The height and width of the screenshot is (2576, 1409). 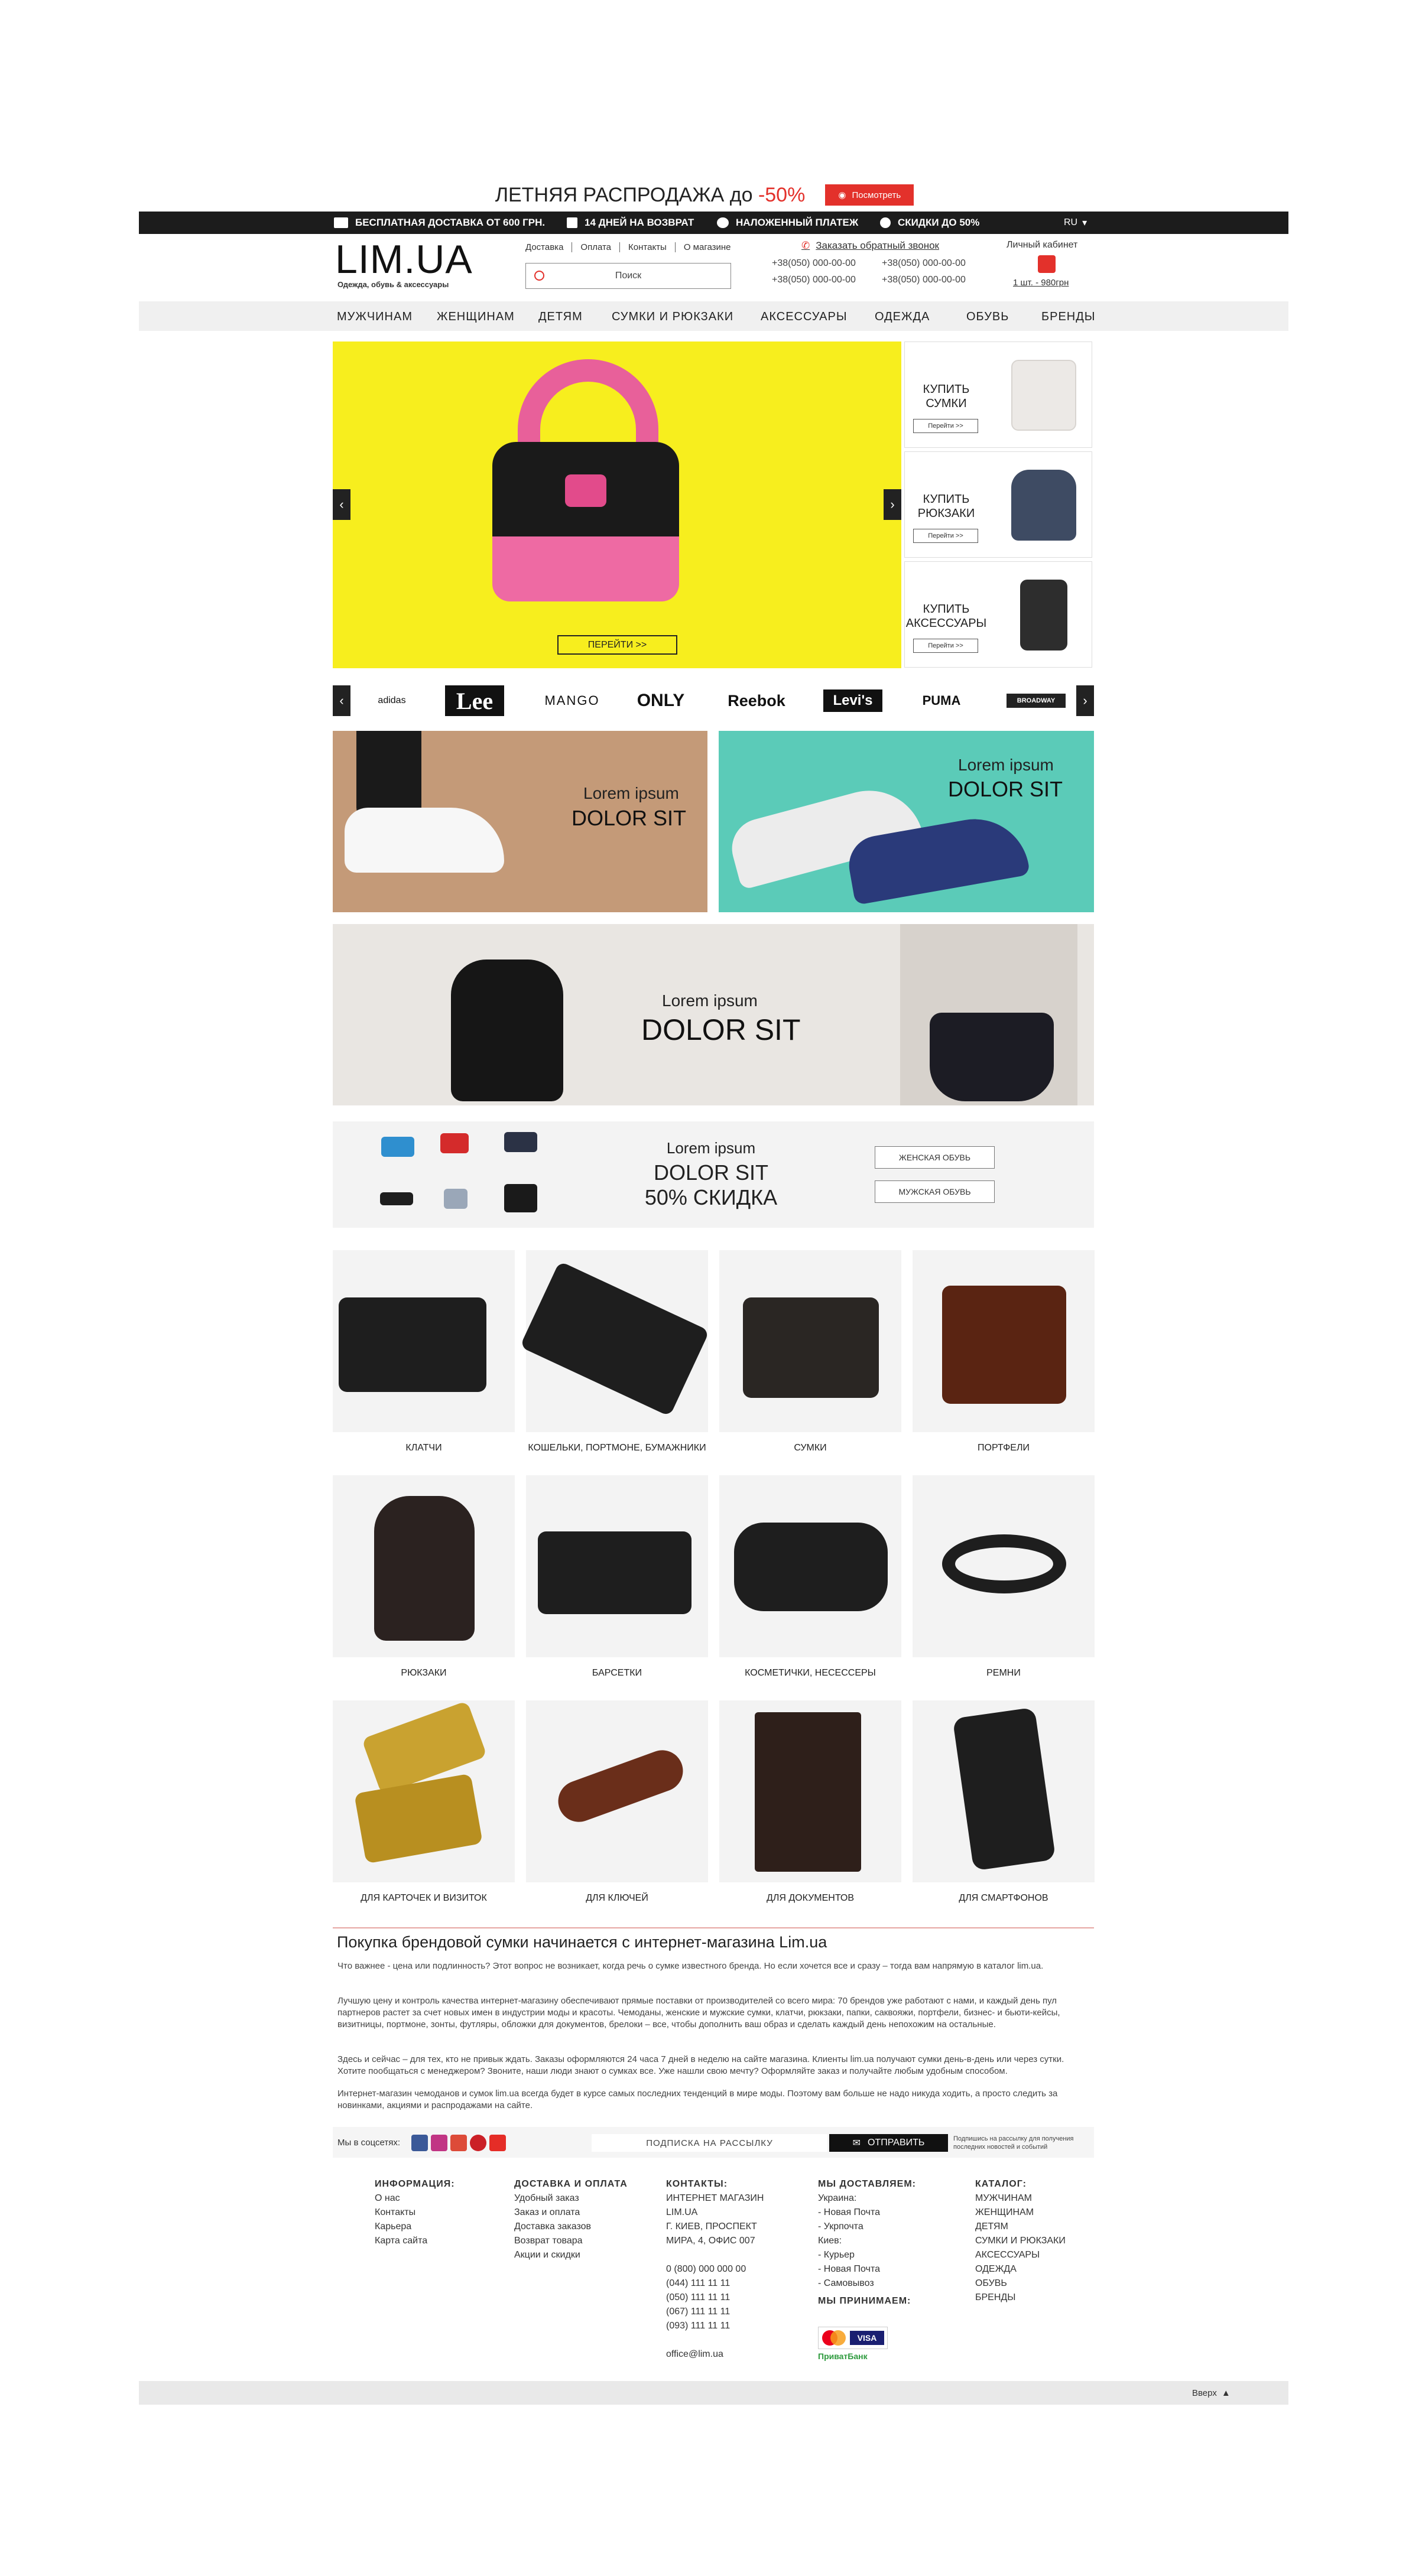 What do you see at coordinates (474, 700) in the screenshot?
I see `brand-lee: Lee` at bounding box center [474, 700].